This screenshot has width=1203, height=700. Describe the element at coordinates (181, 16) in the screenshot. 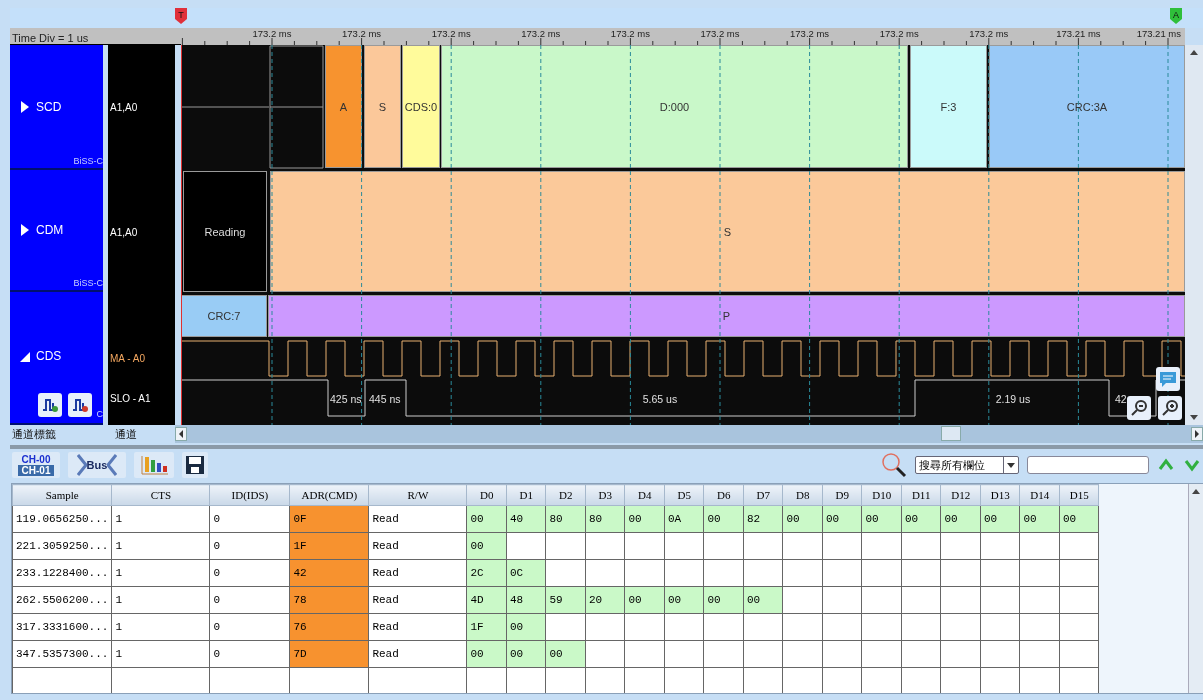

I see `marker-flag: T` at that location.